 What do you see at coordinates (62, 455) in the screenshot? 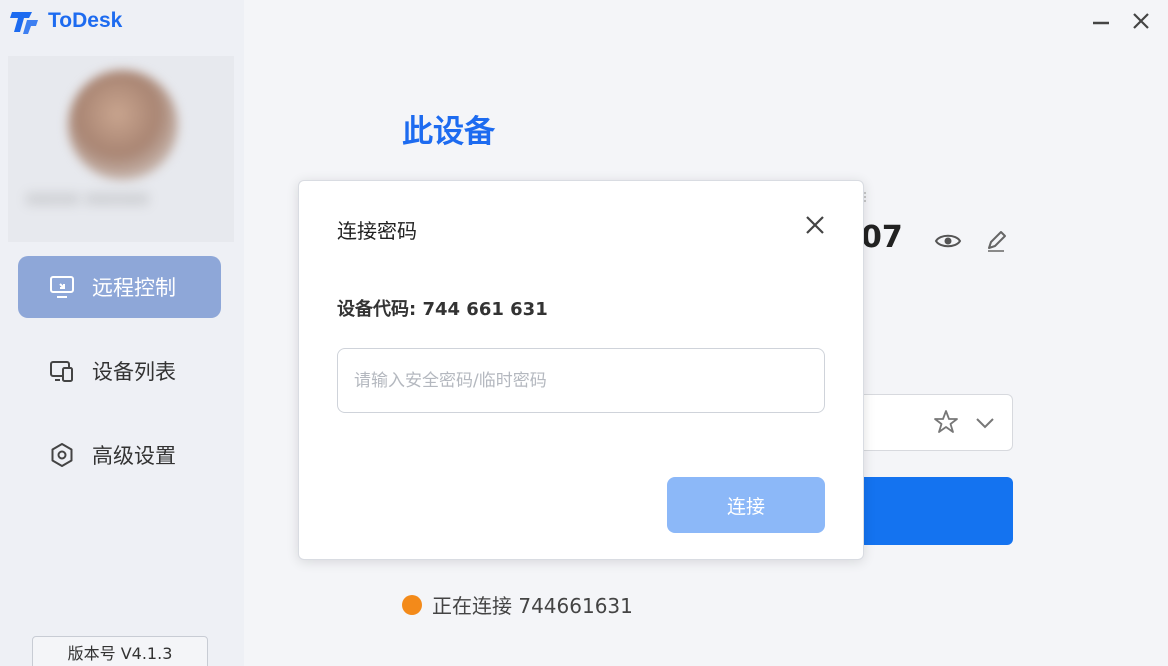
I see `settings-icon` at bounding box center [62, 455].